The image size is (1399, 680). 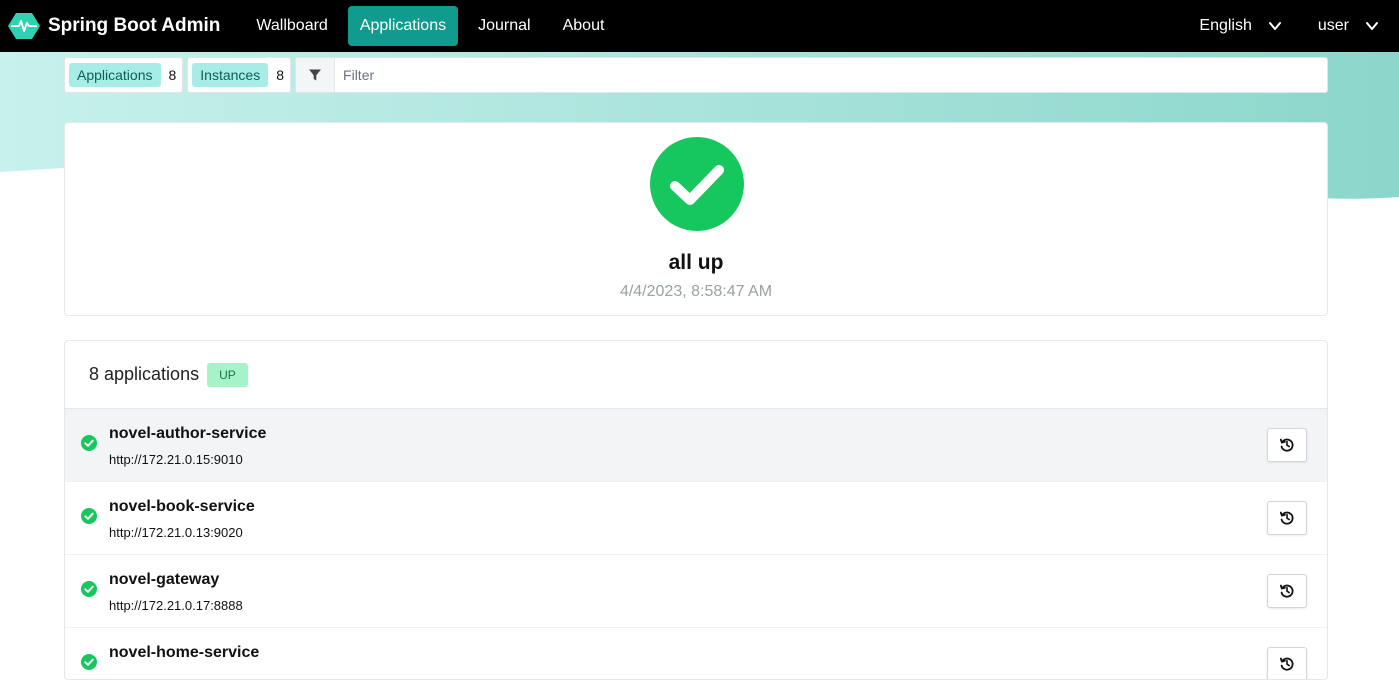 I want to click on user-dropdown: user, so click(x=1348, y=26).